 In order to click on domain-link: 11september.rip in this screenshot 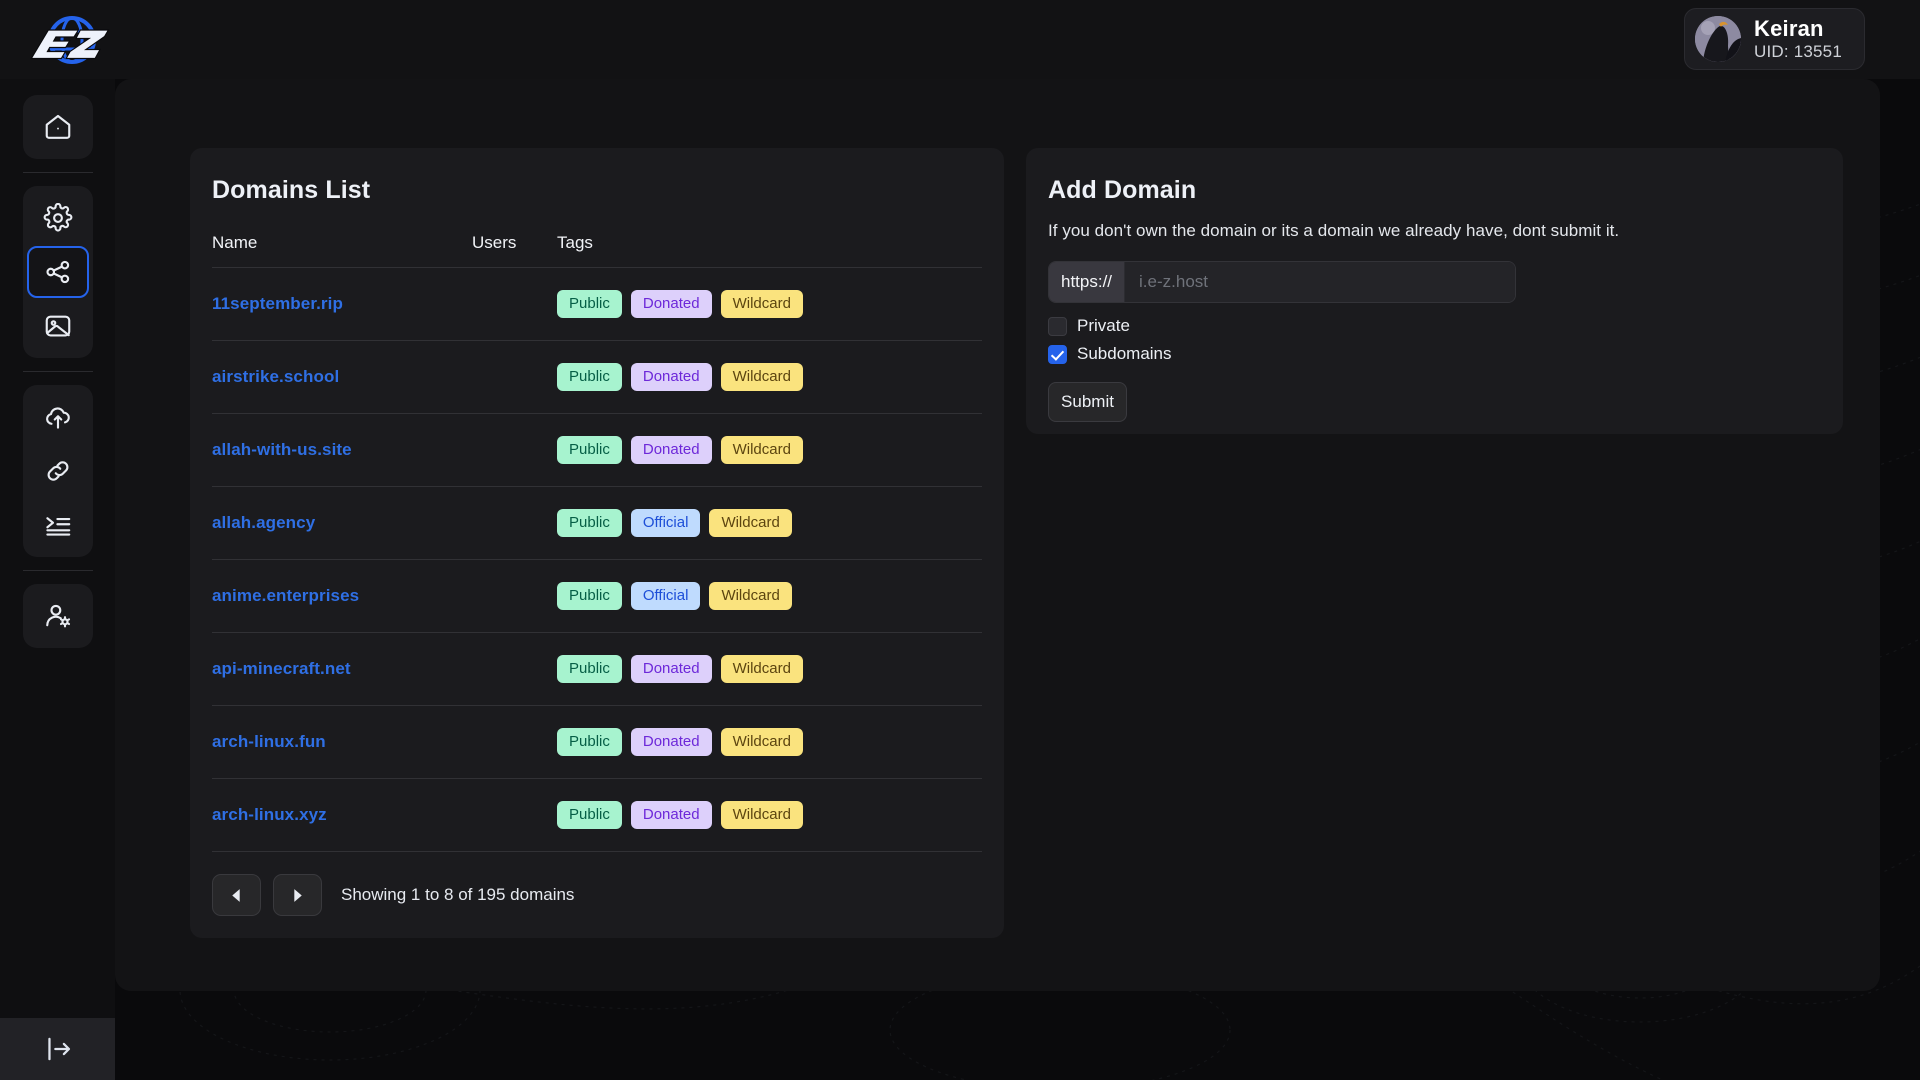, I will do `click(277, 303)`.